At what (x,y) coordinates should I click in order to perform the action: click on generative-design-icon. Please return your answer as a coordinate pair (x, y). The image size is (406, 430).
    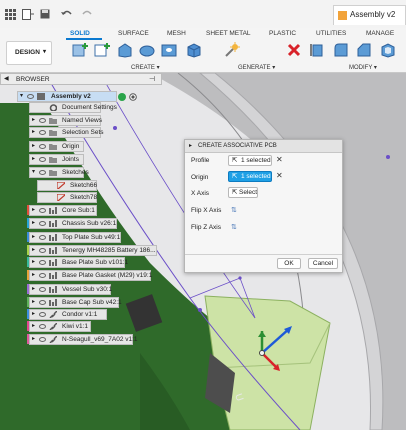
    Looking at the image, I should click on (232, 50).